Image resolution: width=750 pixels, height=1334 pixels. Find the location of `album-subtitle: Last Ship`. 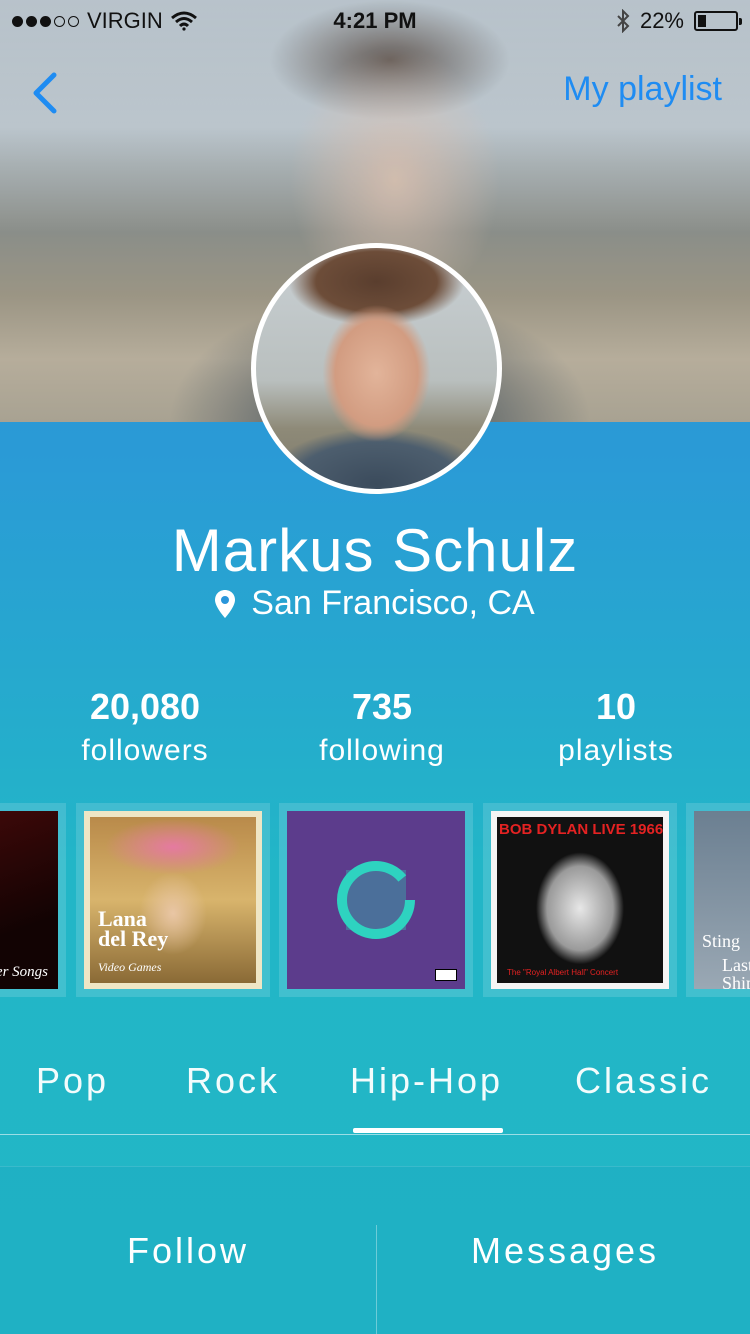

album-subtitle: Last Ship is located at coordinates (736, 972).